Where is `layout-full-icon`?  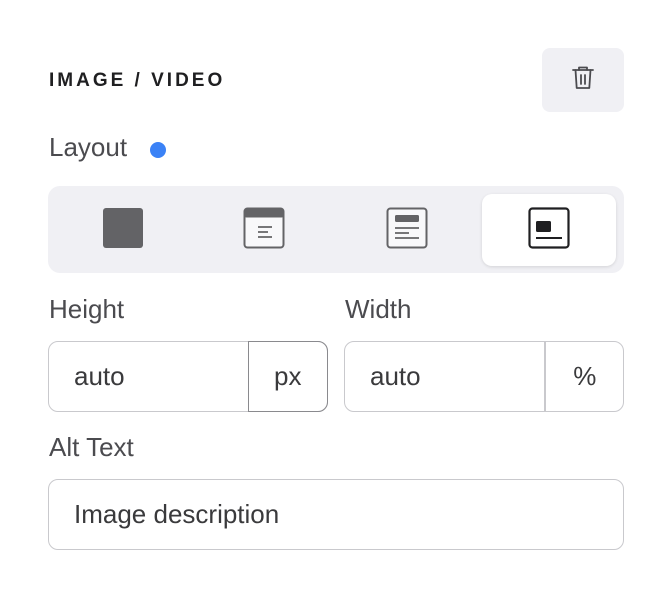 layout-full-icon is located at coordinates (123, 230).